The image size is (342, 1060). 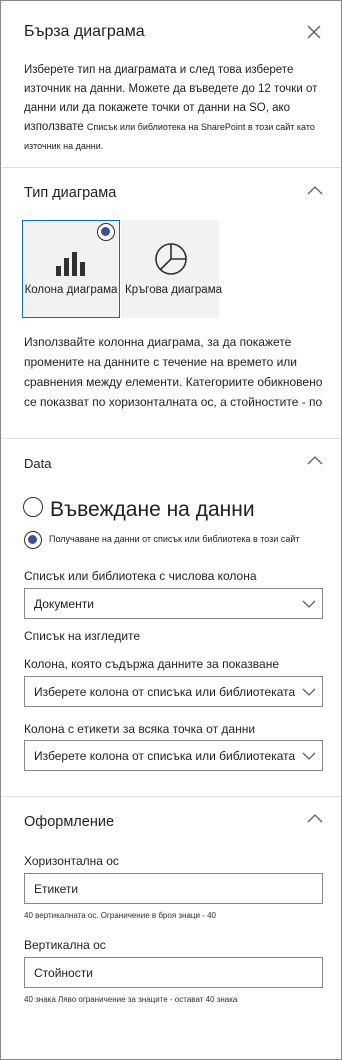 What do you see at coordinates (84, 31) in the screenshot?
I see `panel-title: Бърза диаграма` at bounding box center [84, 31].